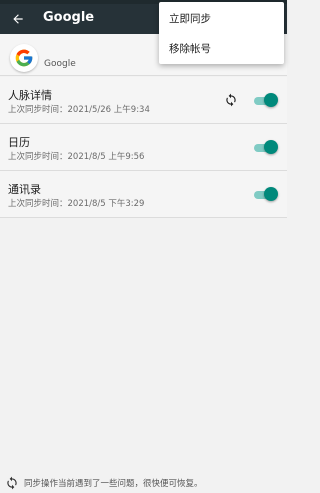 This screenshot has height=493, width=320. Describe the element at coordinates (12, 483) in the screenshot. I see `sync-problem-icon` at that location.